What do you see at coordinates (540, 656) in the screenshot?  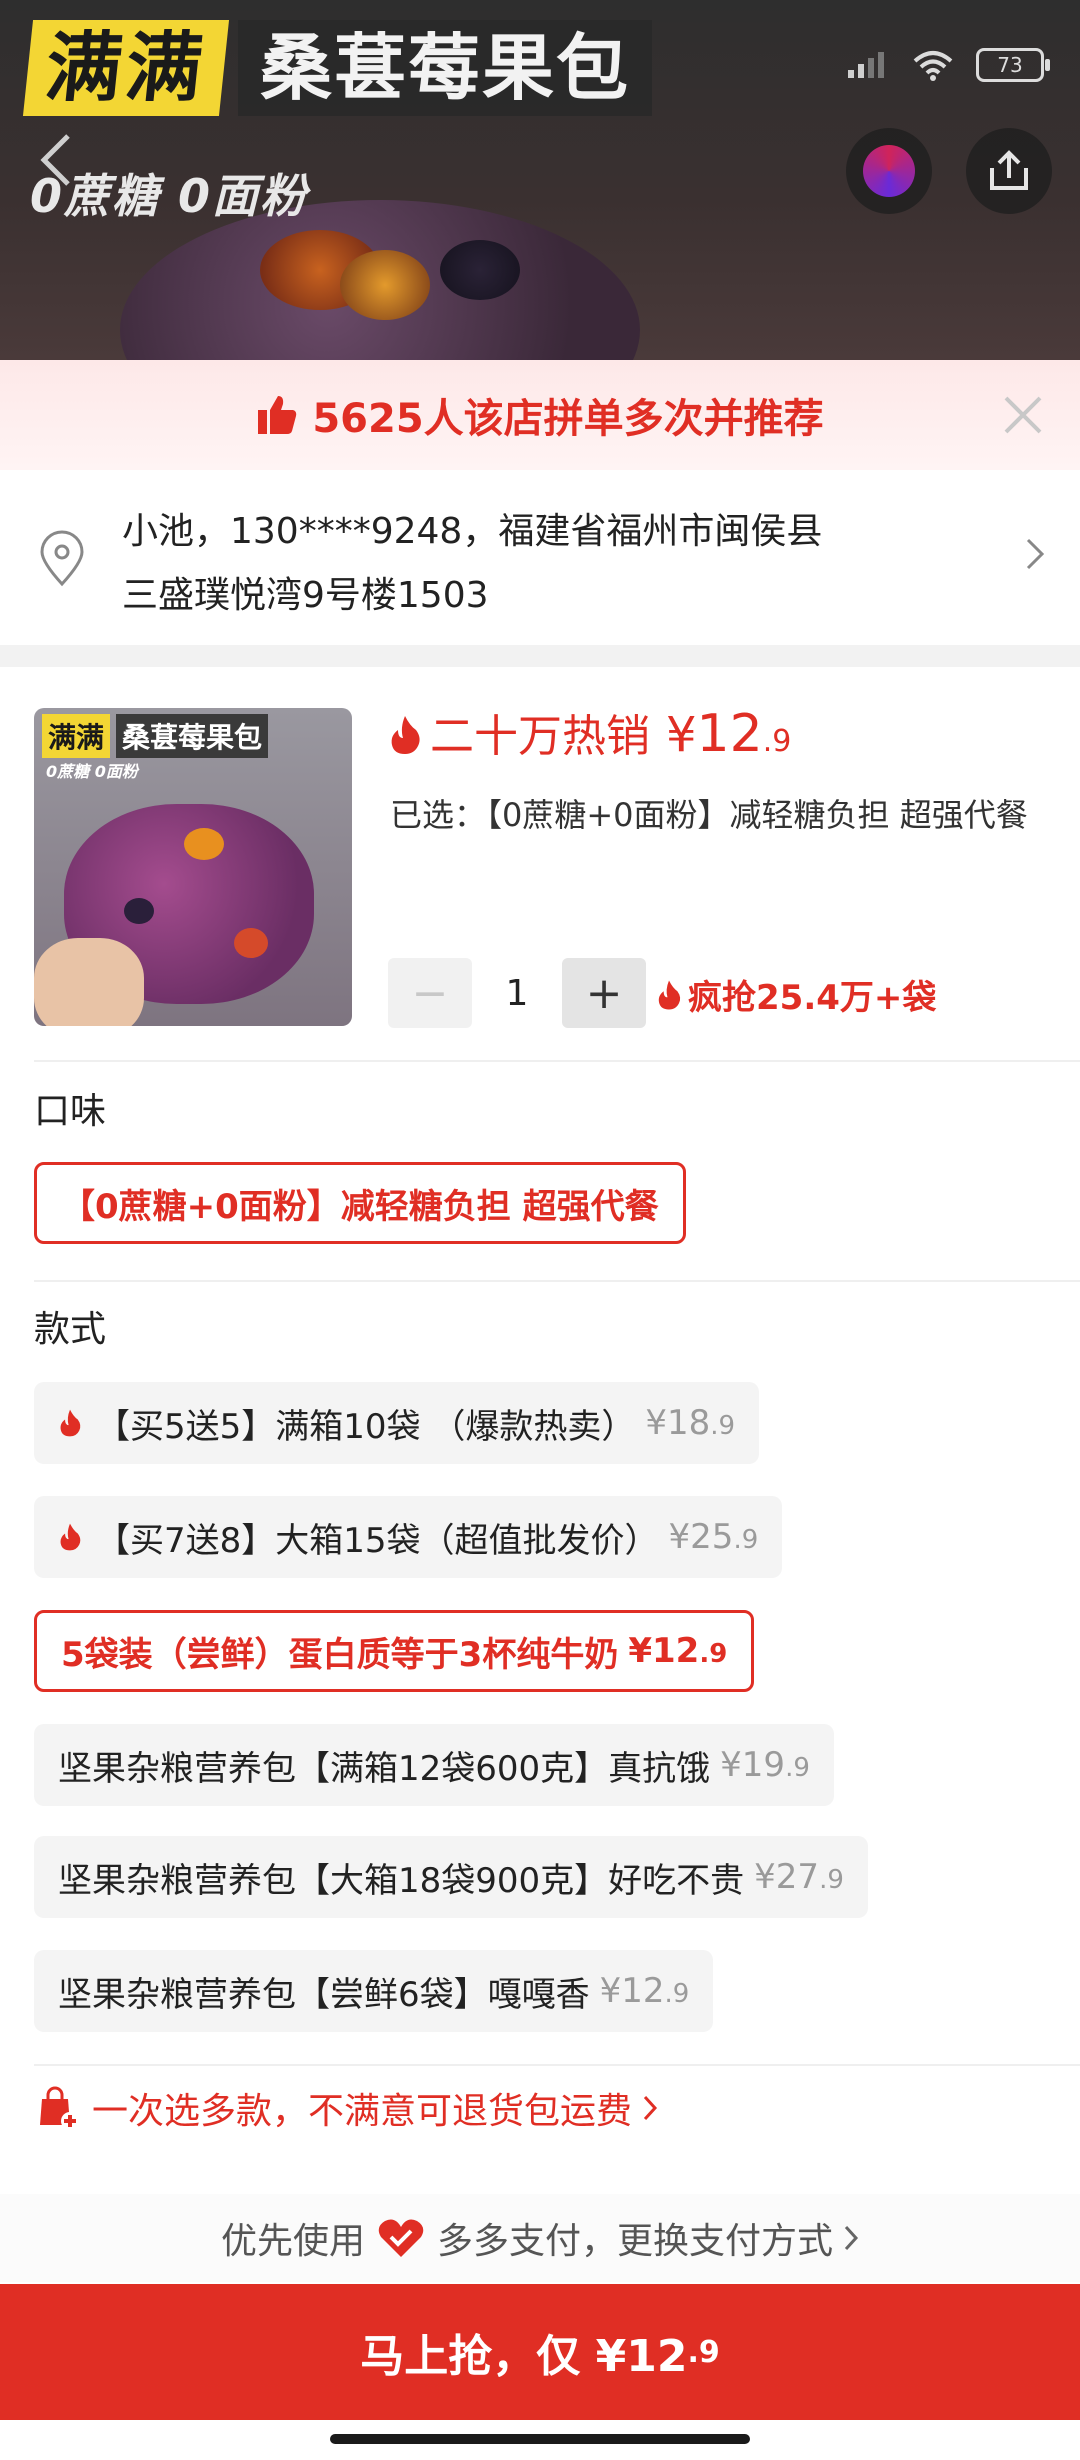 I see `section-separator` at bounding box center [540, 656].